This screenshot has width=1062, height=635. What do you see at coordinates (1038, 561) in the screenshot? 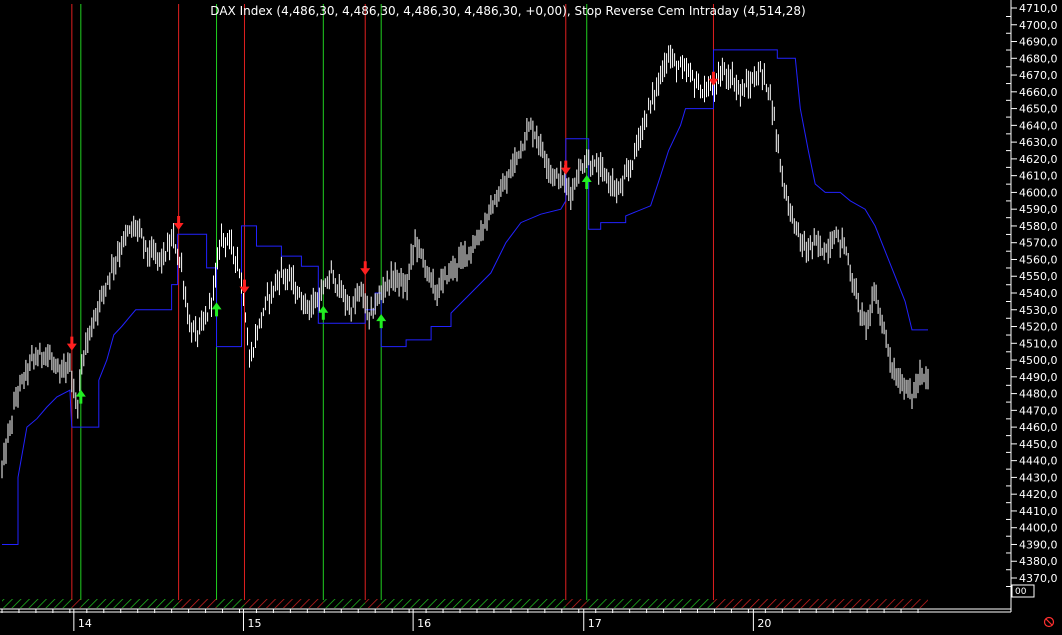
I see `y-tick-label: 4380,0` at bounding box center [1038, 561].